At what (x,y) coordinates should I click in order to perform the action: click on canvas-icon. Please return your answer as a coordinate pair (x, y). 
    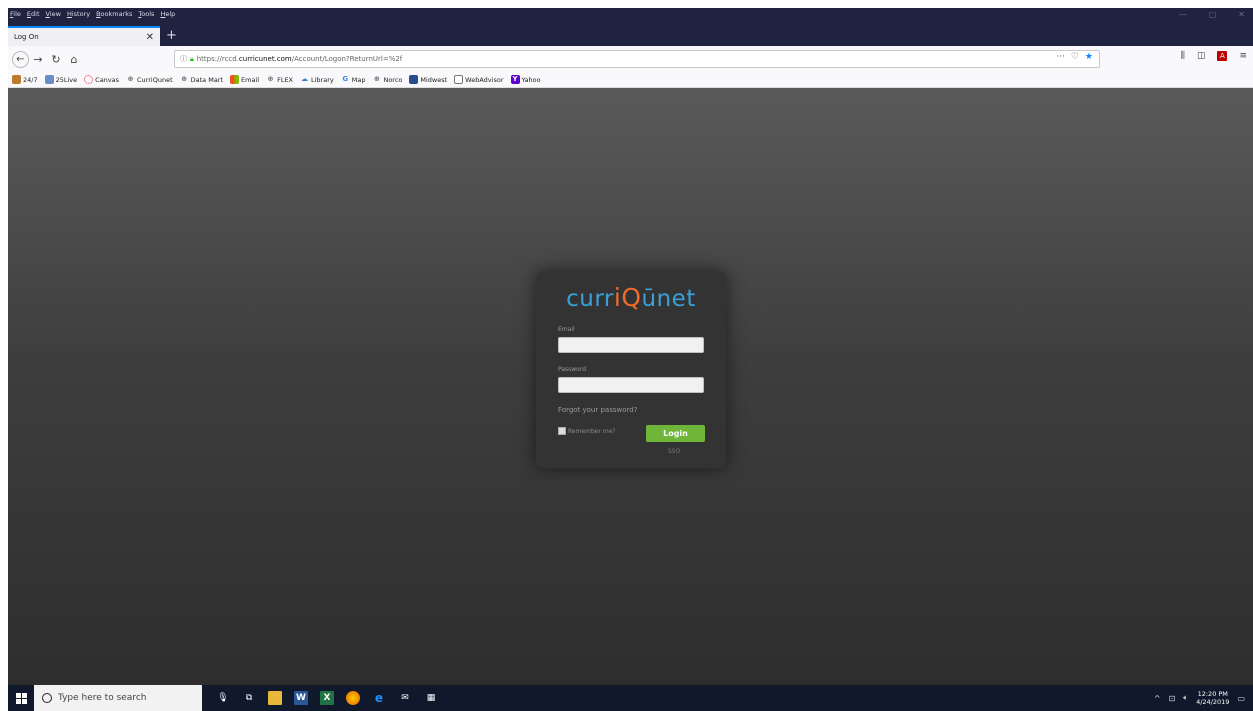
    Looking at the image, I should click on (89, 79).